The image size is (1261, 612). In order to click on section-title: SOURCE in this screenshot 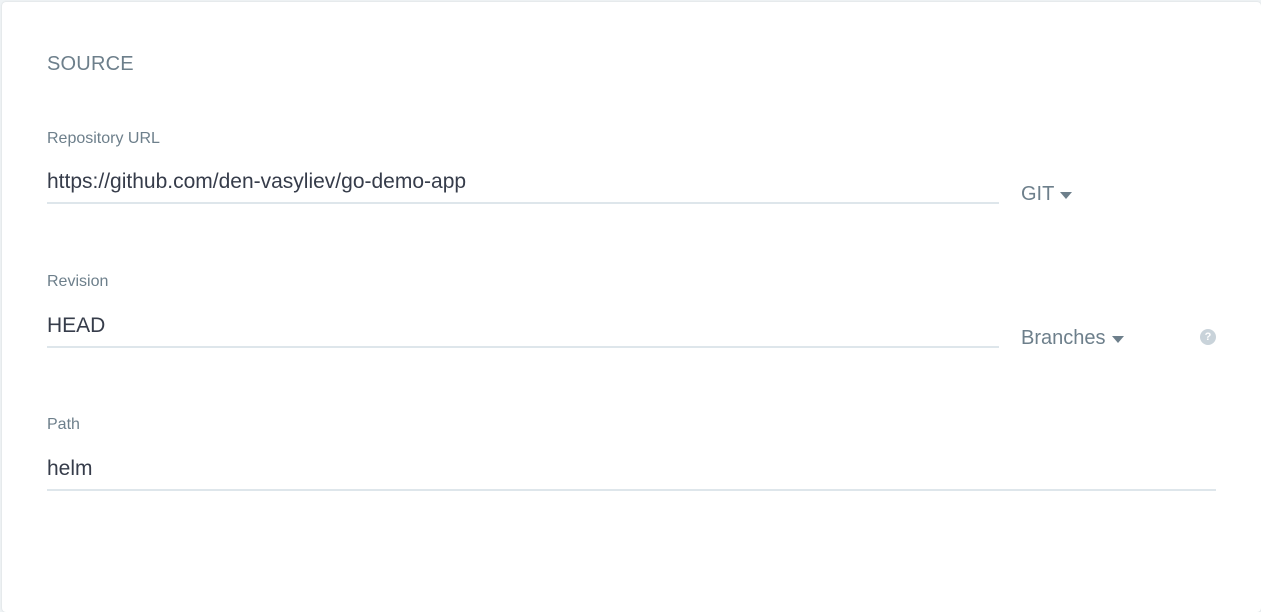, I will do `click(90, 64)`.